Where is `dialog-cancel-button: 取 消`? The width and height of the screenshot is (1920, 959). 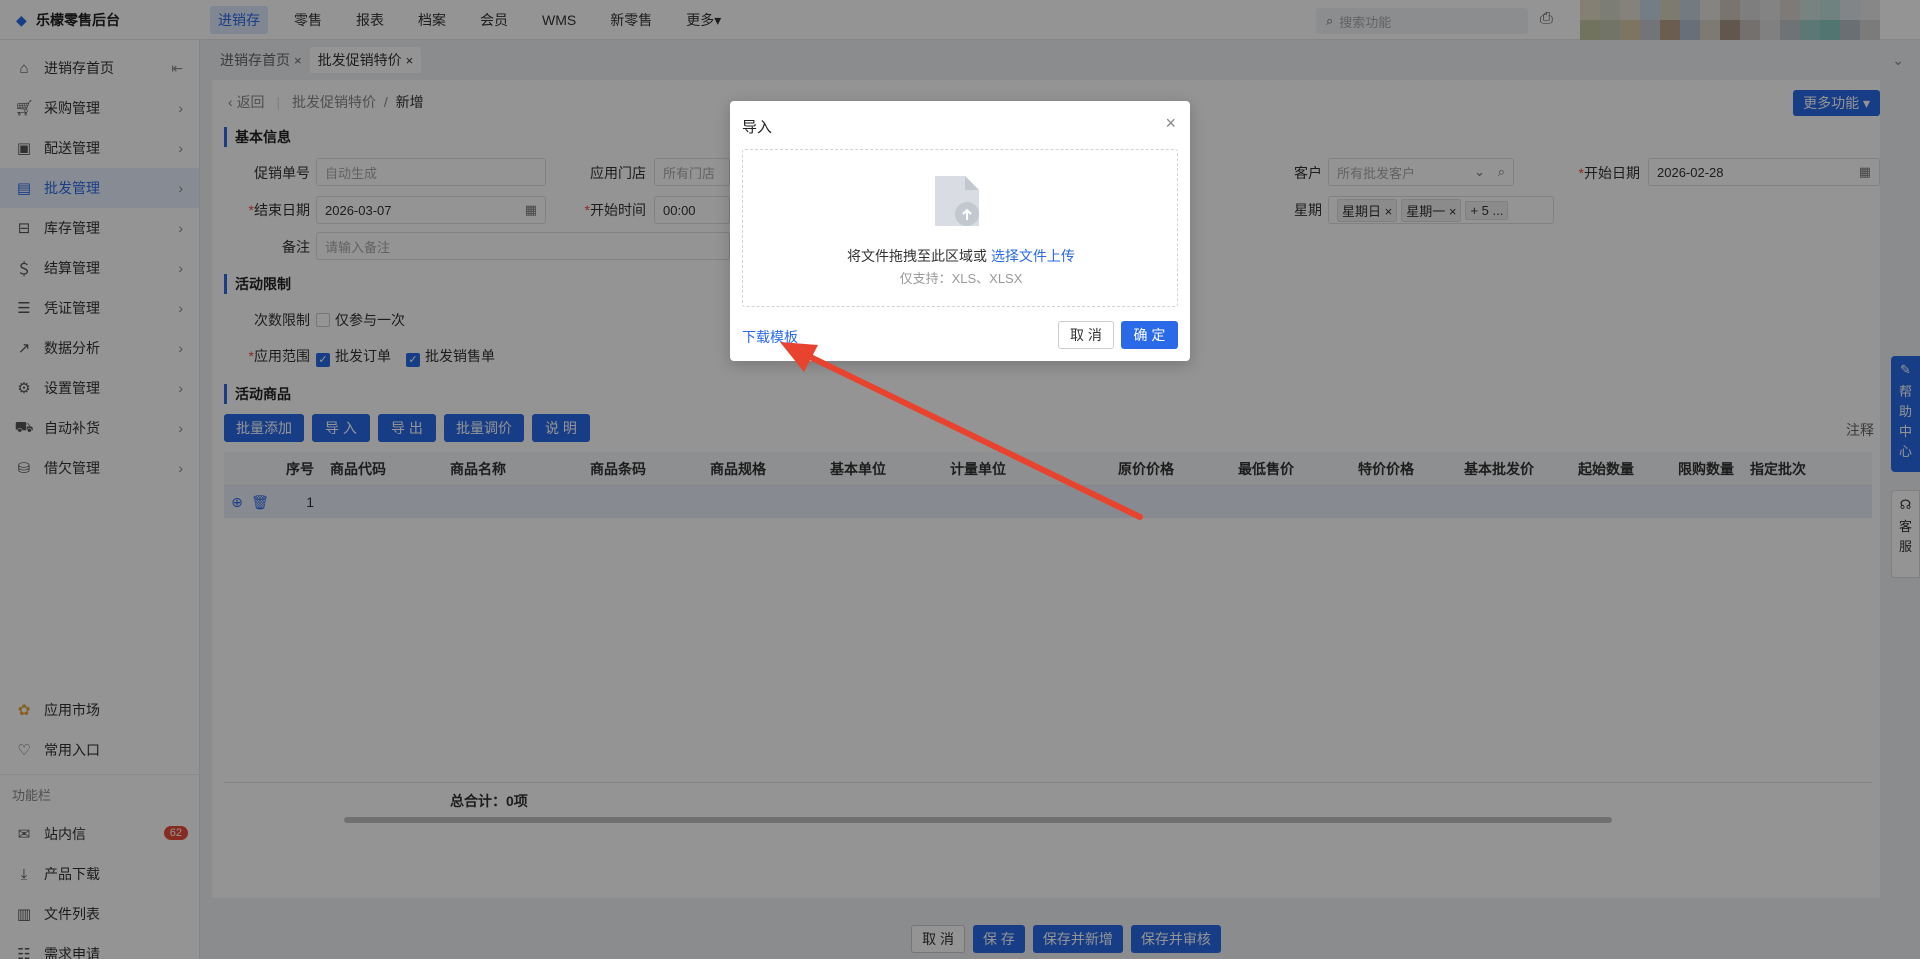 dialog-cancel-button: 取 消 is located at coordinates (1086, 335).